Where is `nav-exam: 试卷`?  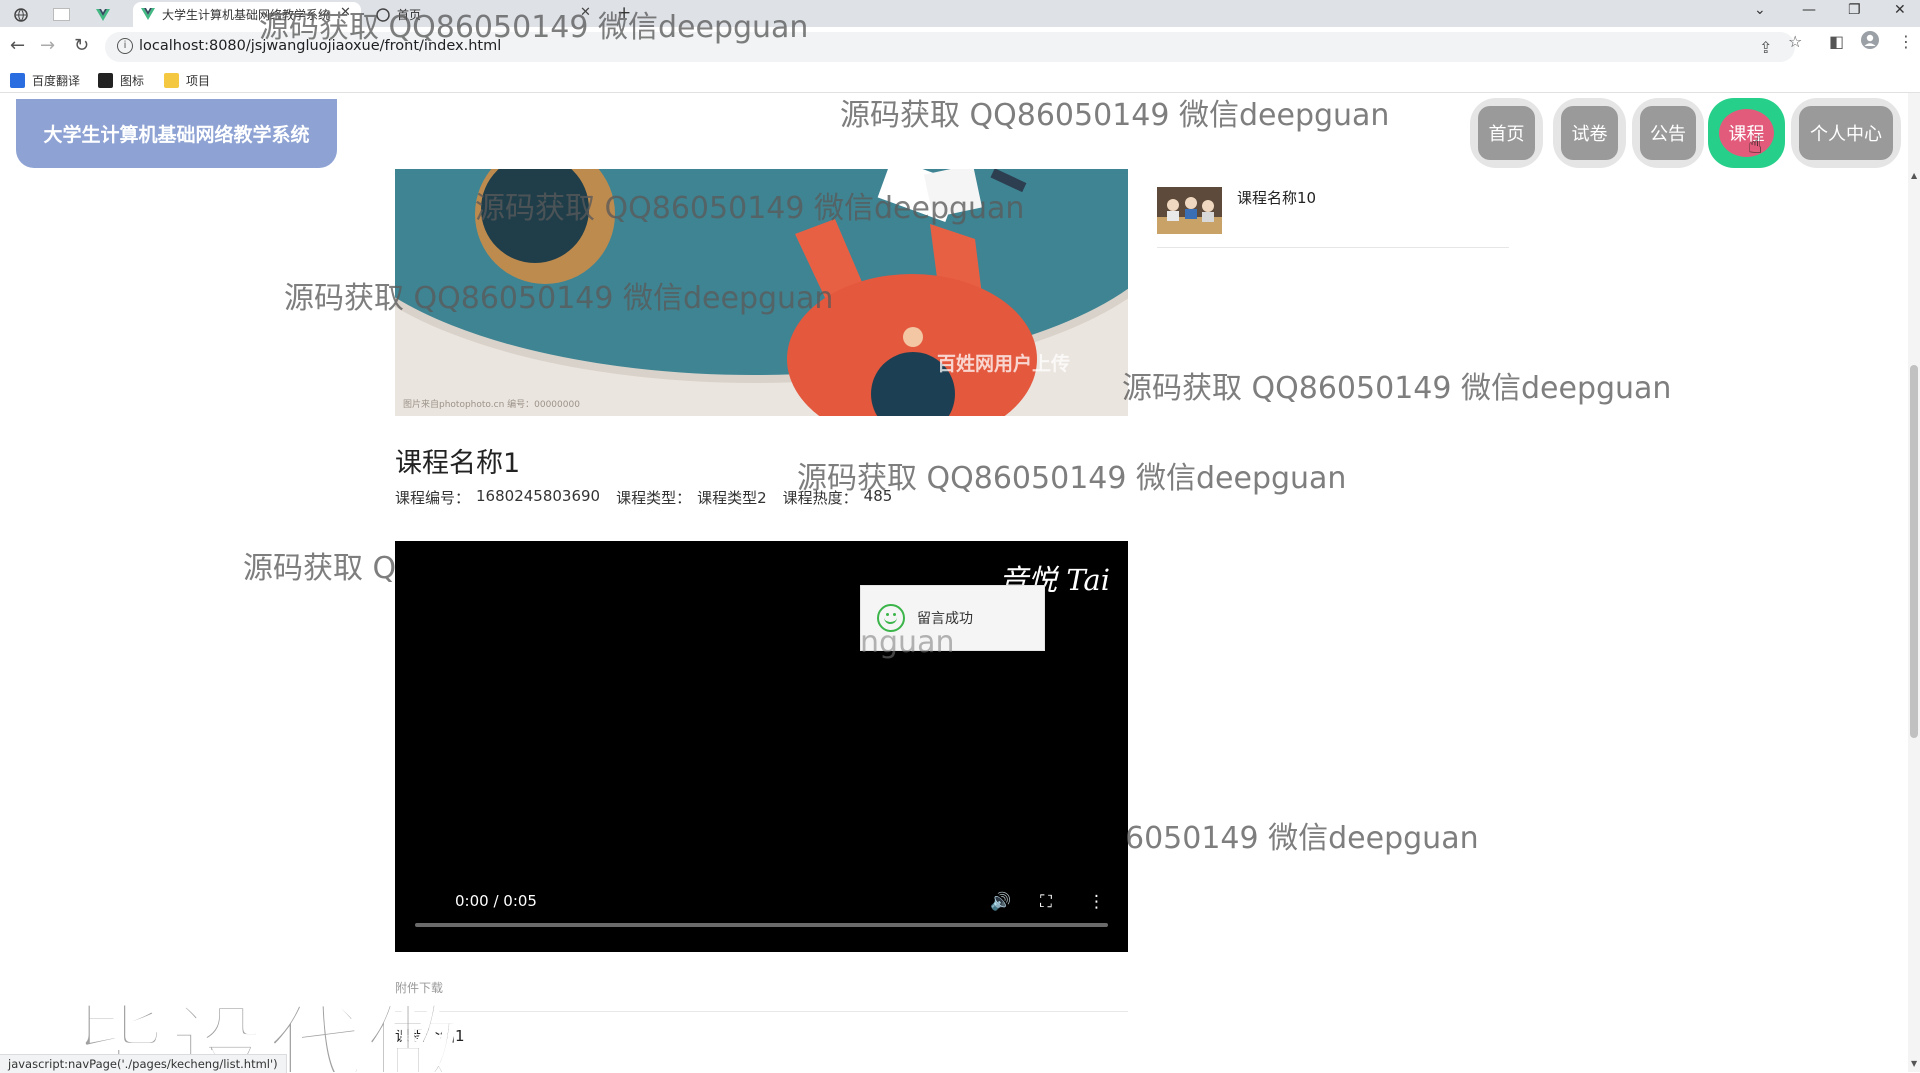
nav-exam: 试卷 is located at coordinates (1589, 133).